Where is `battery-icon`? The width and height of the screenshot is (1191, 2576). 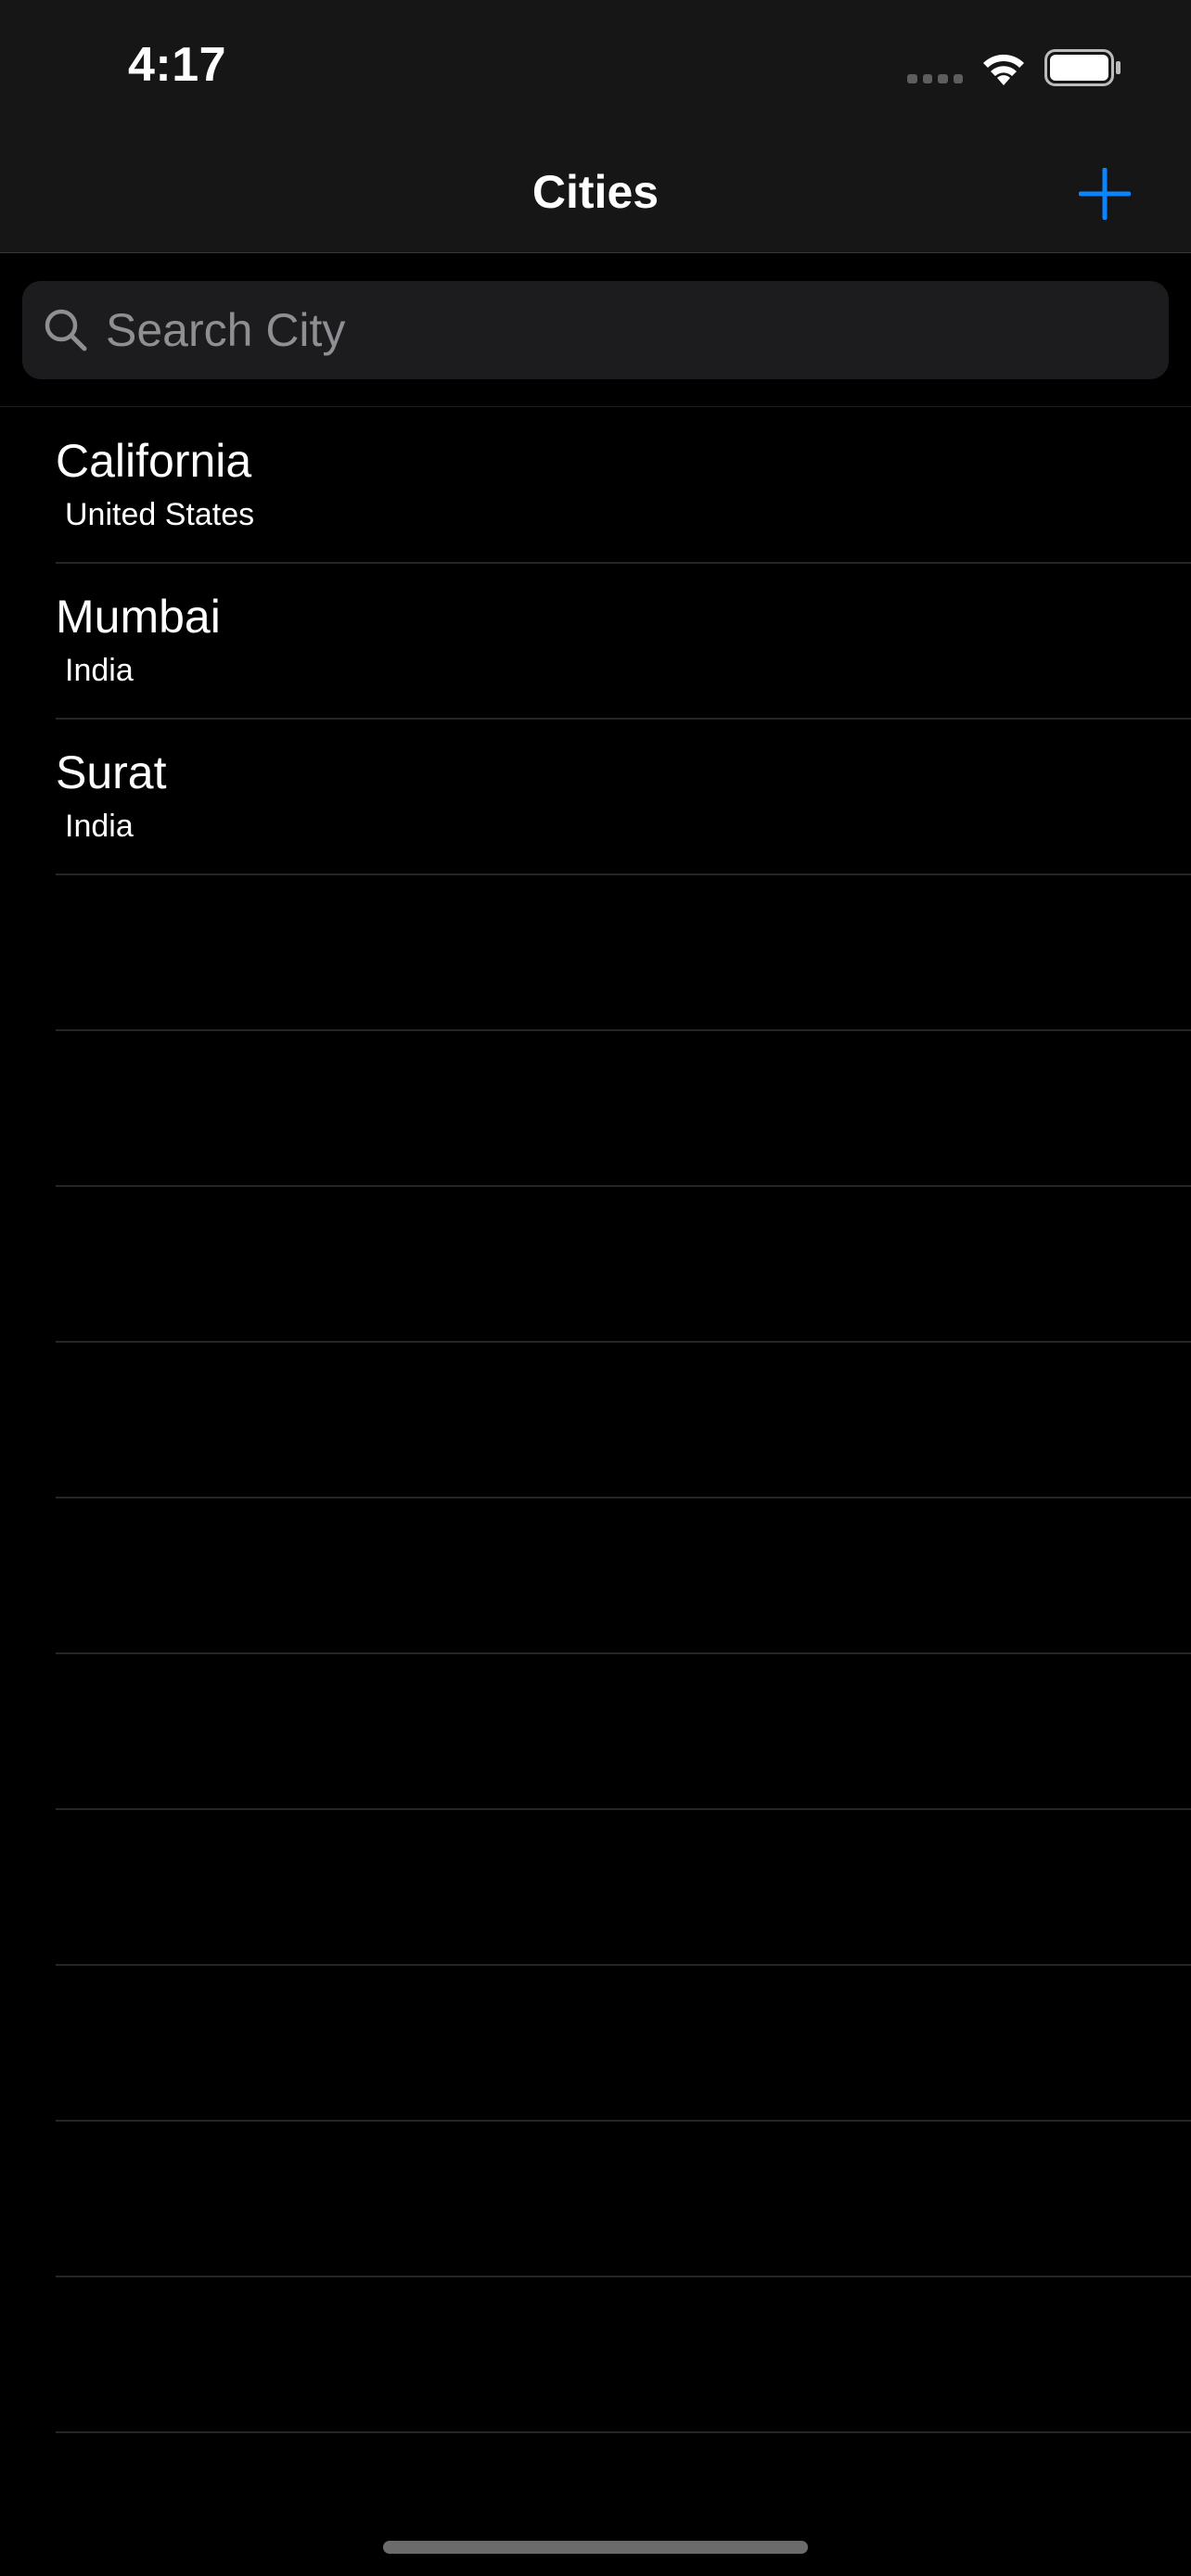
battery-icon is located at coordinates (1082, 67).